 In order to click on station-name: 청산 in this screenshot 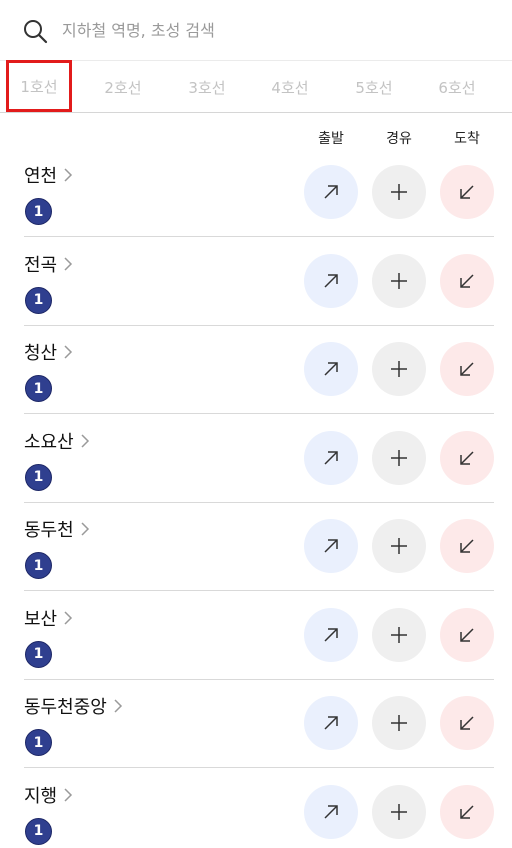, I will do `click(41, 353)`.